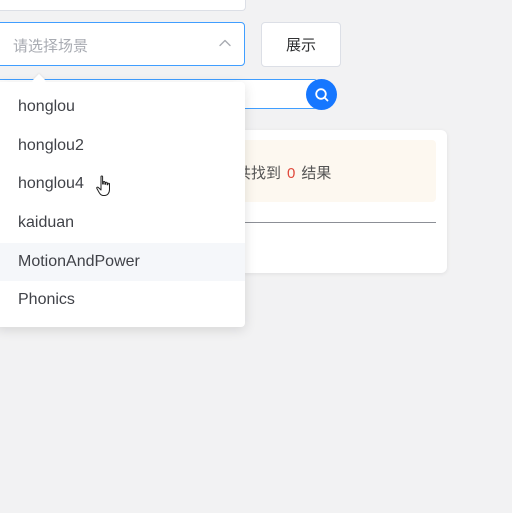 This screenshot has width=512, height=513. Describe the element at coordinates (122, 300) in the screenshot. I see `scene-option: Phonics` at that location.